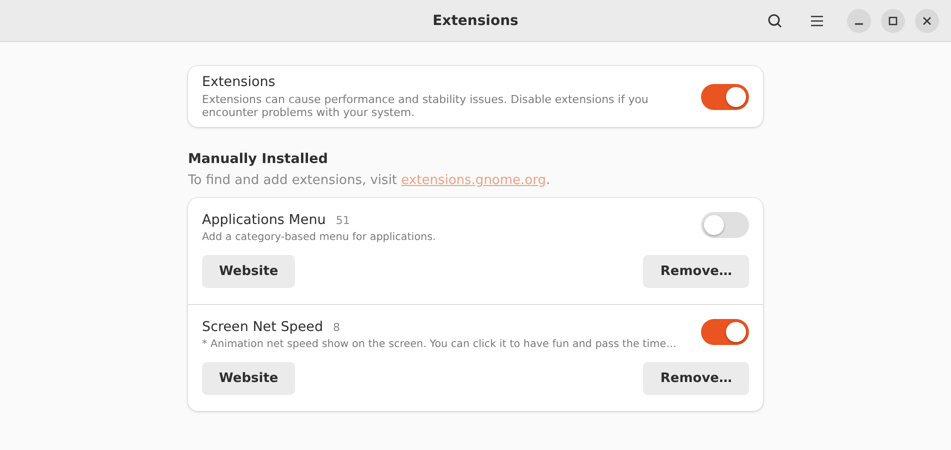 The height and width of the screenshot is (450, 951). I want to click on close-icon, so click(927, 20).